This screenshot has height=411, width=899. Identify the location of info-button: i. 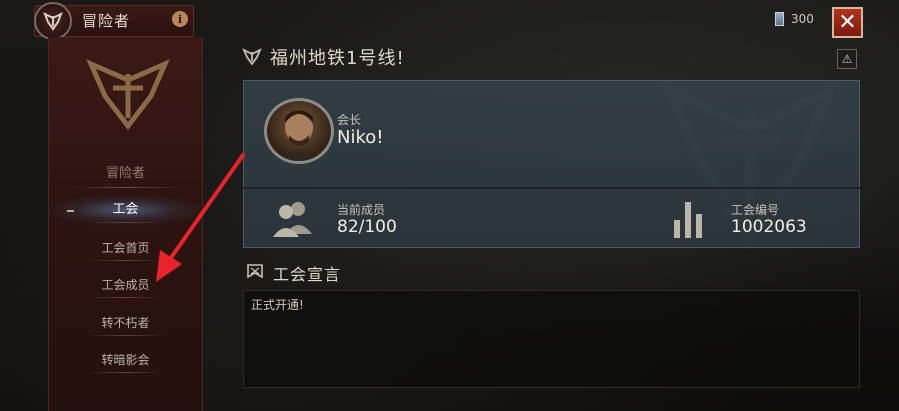
(180, 19).